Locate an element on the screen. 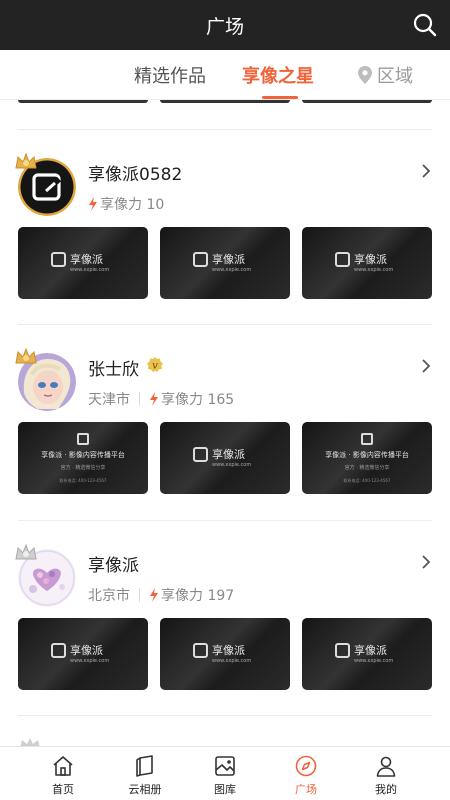 Image resolution: width=450 pixels, height=800 pixels. bottom-nav: 首页 云相册 图库 广场 我的 is located at coordinates (225, 773).